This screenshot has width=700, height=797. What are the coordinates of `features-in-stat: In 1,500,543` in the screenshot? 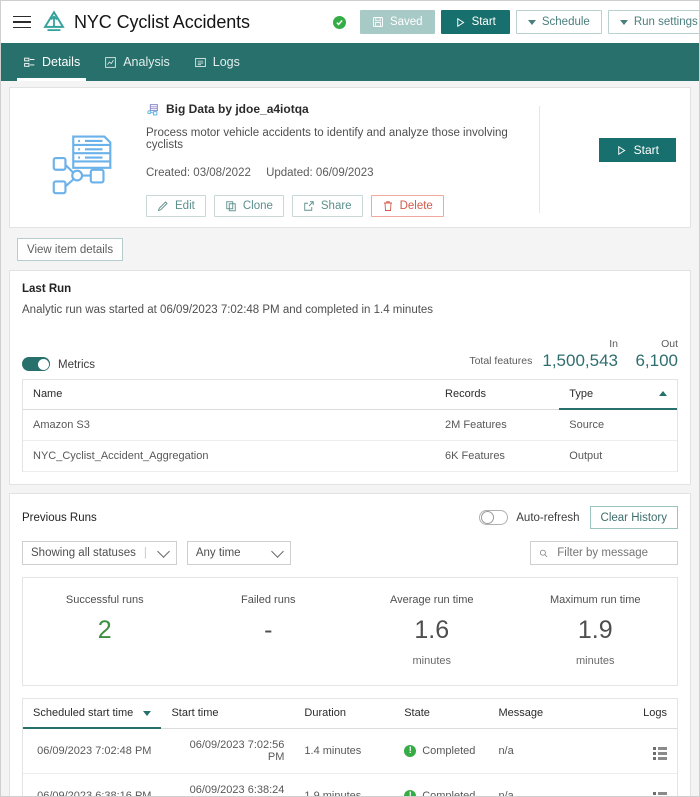 It's located at (580, 354).